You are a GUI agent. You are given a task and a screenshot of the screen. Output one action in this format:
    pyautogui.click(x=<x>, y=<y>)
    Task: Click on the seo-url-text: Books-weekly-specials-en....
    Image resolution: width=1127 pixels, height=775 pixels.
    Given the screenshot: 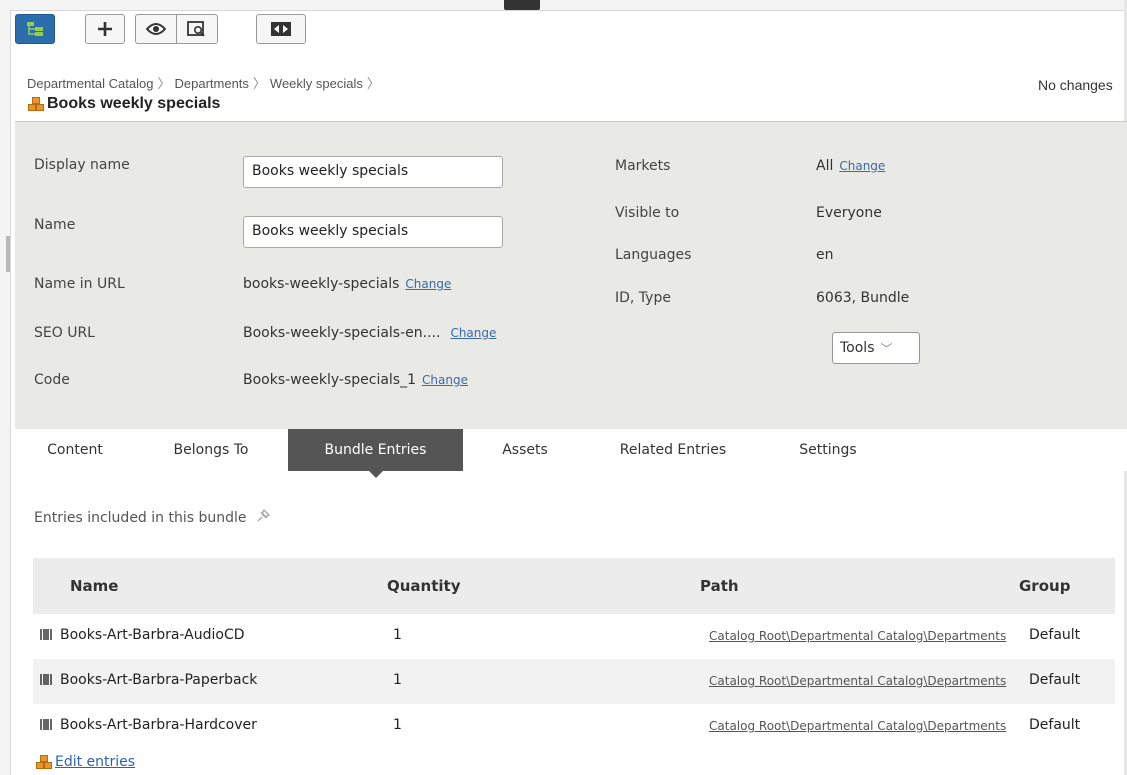 What is the action you would take?
    pyautogui.click(x=342, y=333)
    